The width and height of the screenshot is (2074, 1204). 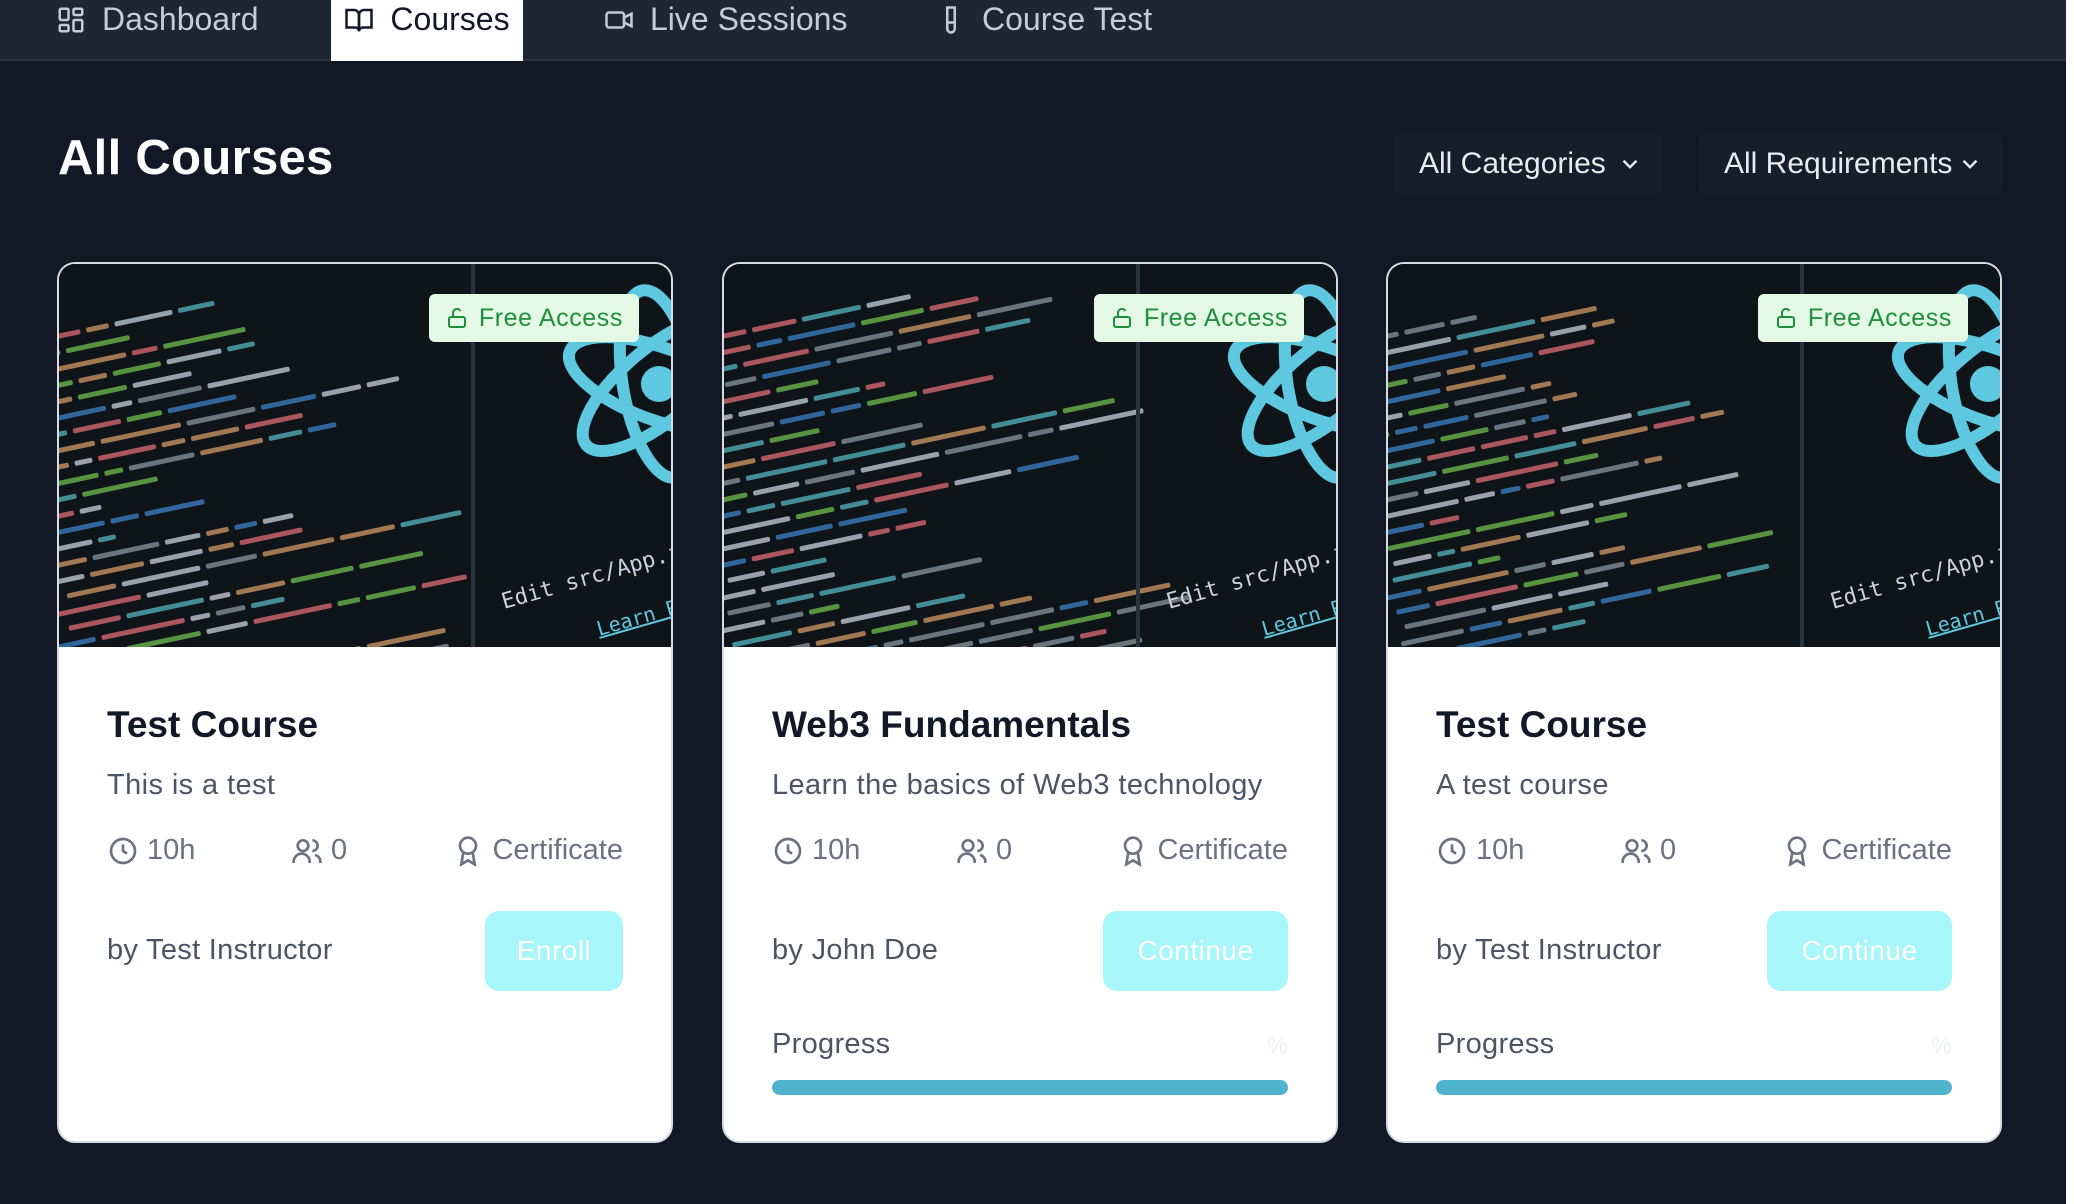 What do you see at coordinates (1017, 785) in the screenshot?
I see `course-description: Learn the basics of Web3 technology` at bounding box center [1017, 785].